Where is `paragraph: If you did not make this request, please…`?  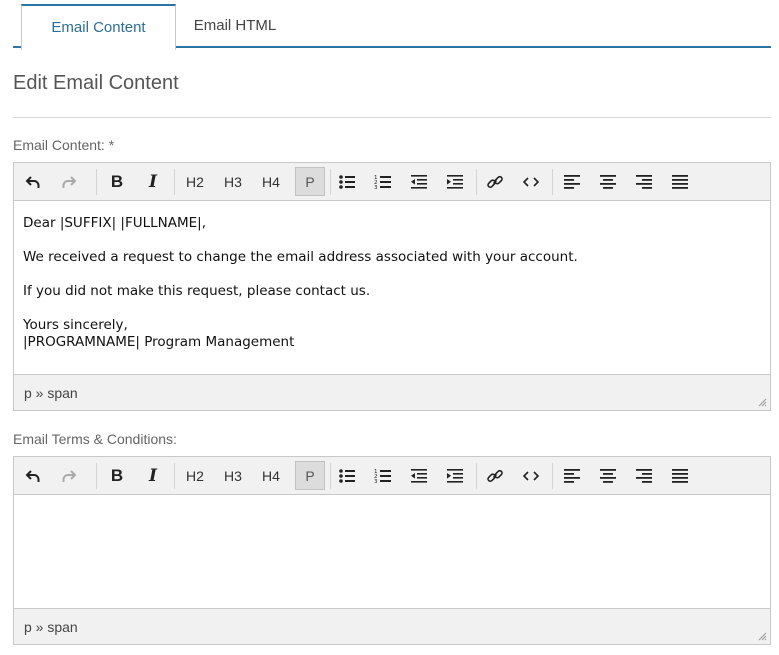
paragraph: If you did not make this request, please… is located at coordinates (197, 291).